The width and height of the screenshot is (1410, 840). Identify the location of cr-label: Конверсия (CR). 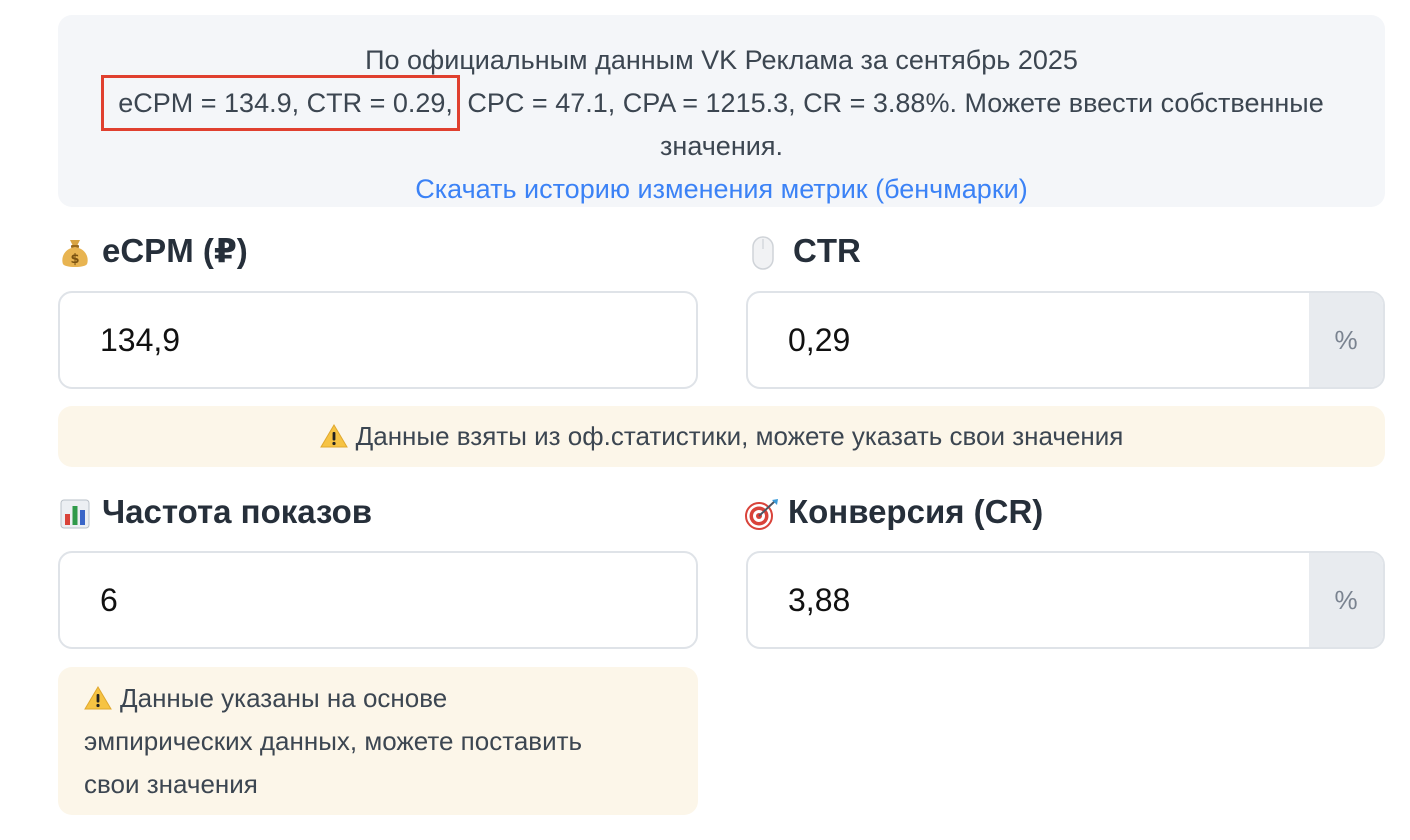
(894, 512).